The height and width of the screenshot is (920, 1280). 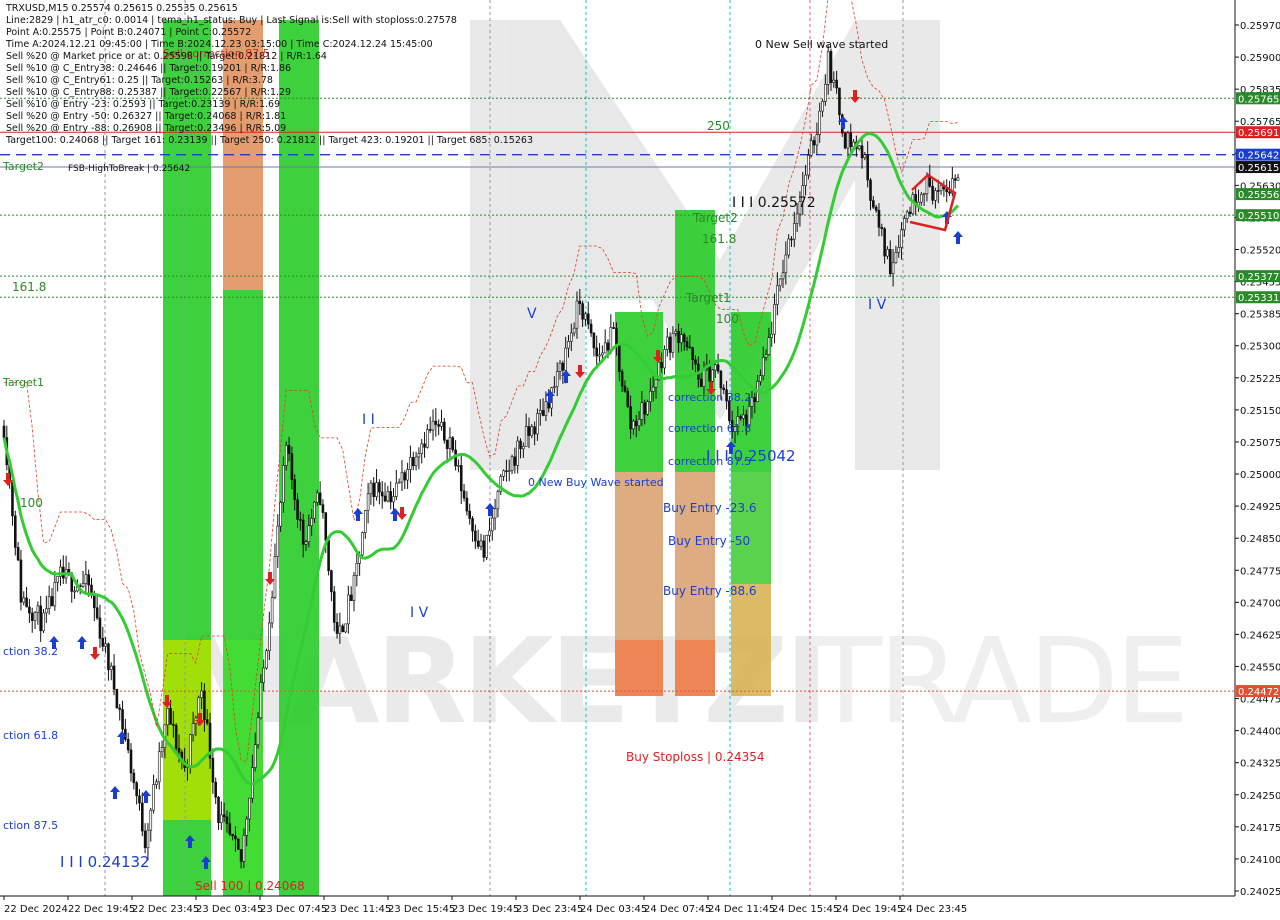 I want to click on watermark-text: TRADE, so click(x=997, y=681).